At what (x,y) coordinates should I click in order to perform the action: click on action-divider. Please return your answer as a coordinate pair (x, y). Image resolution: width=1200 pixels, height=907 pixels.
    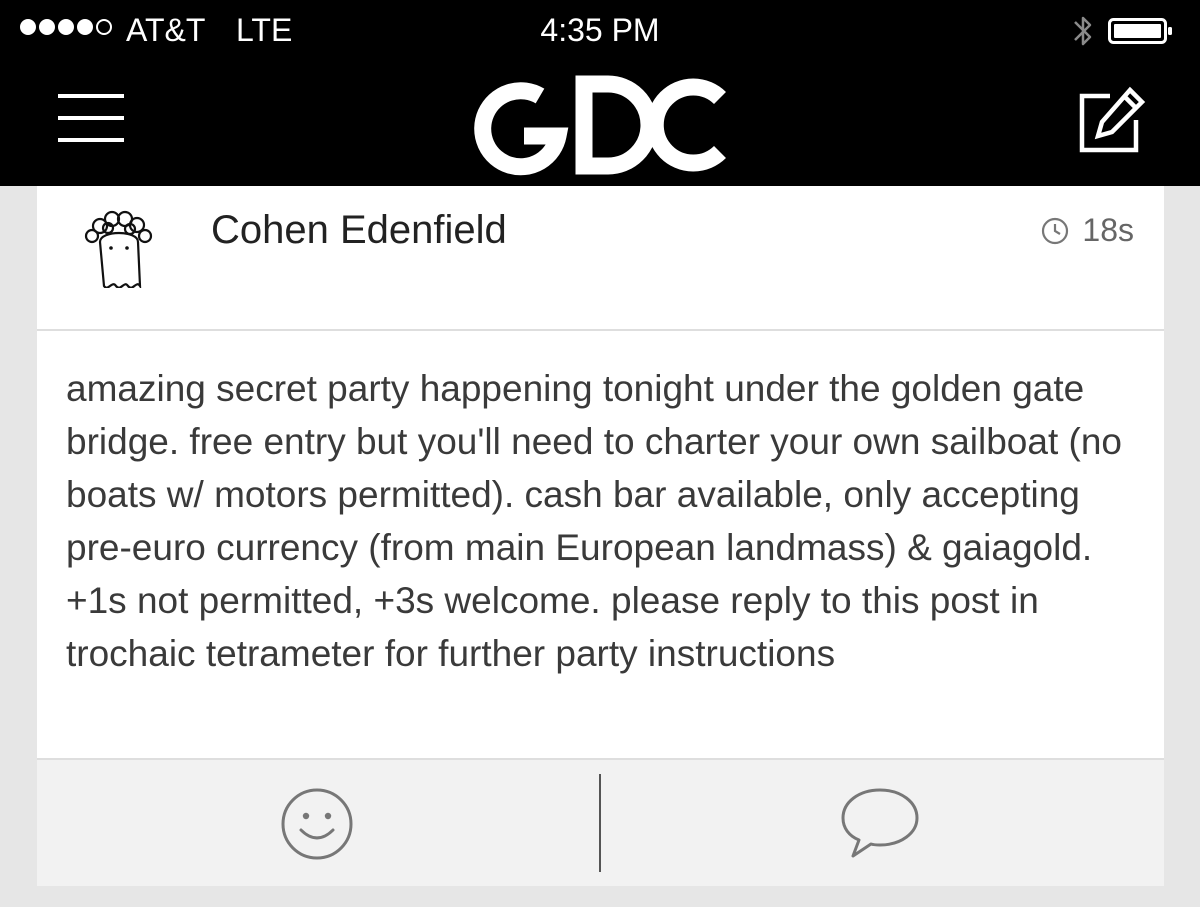
    Looking at the image, I should click on (600, 823).